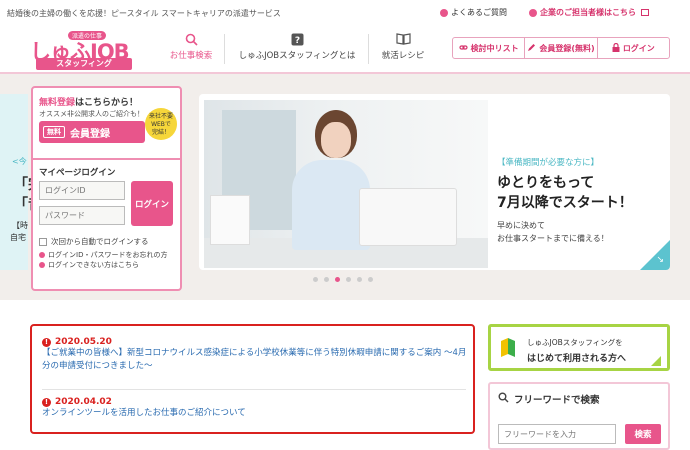  Describe the element at coordinates (57, 103) in the screenshot. I see `register-title-highlight: 無料登録` at that location.